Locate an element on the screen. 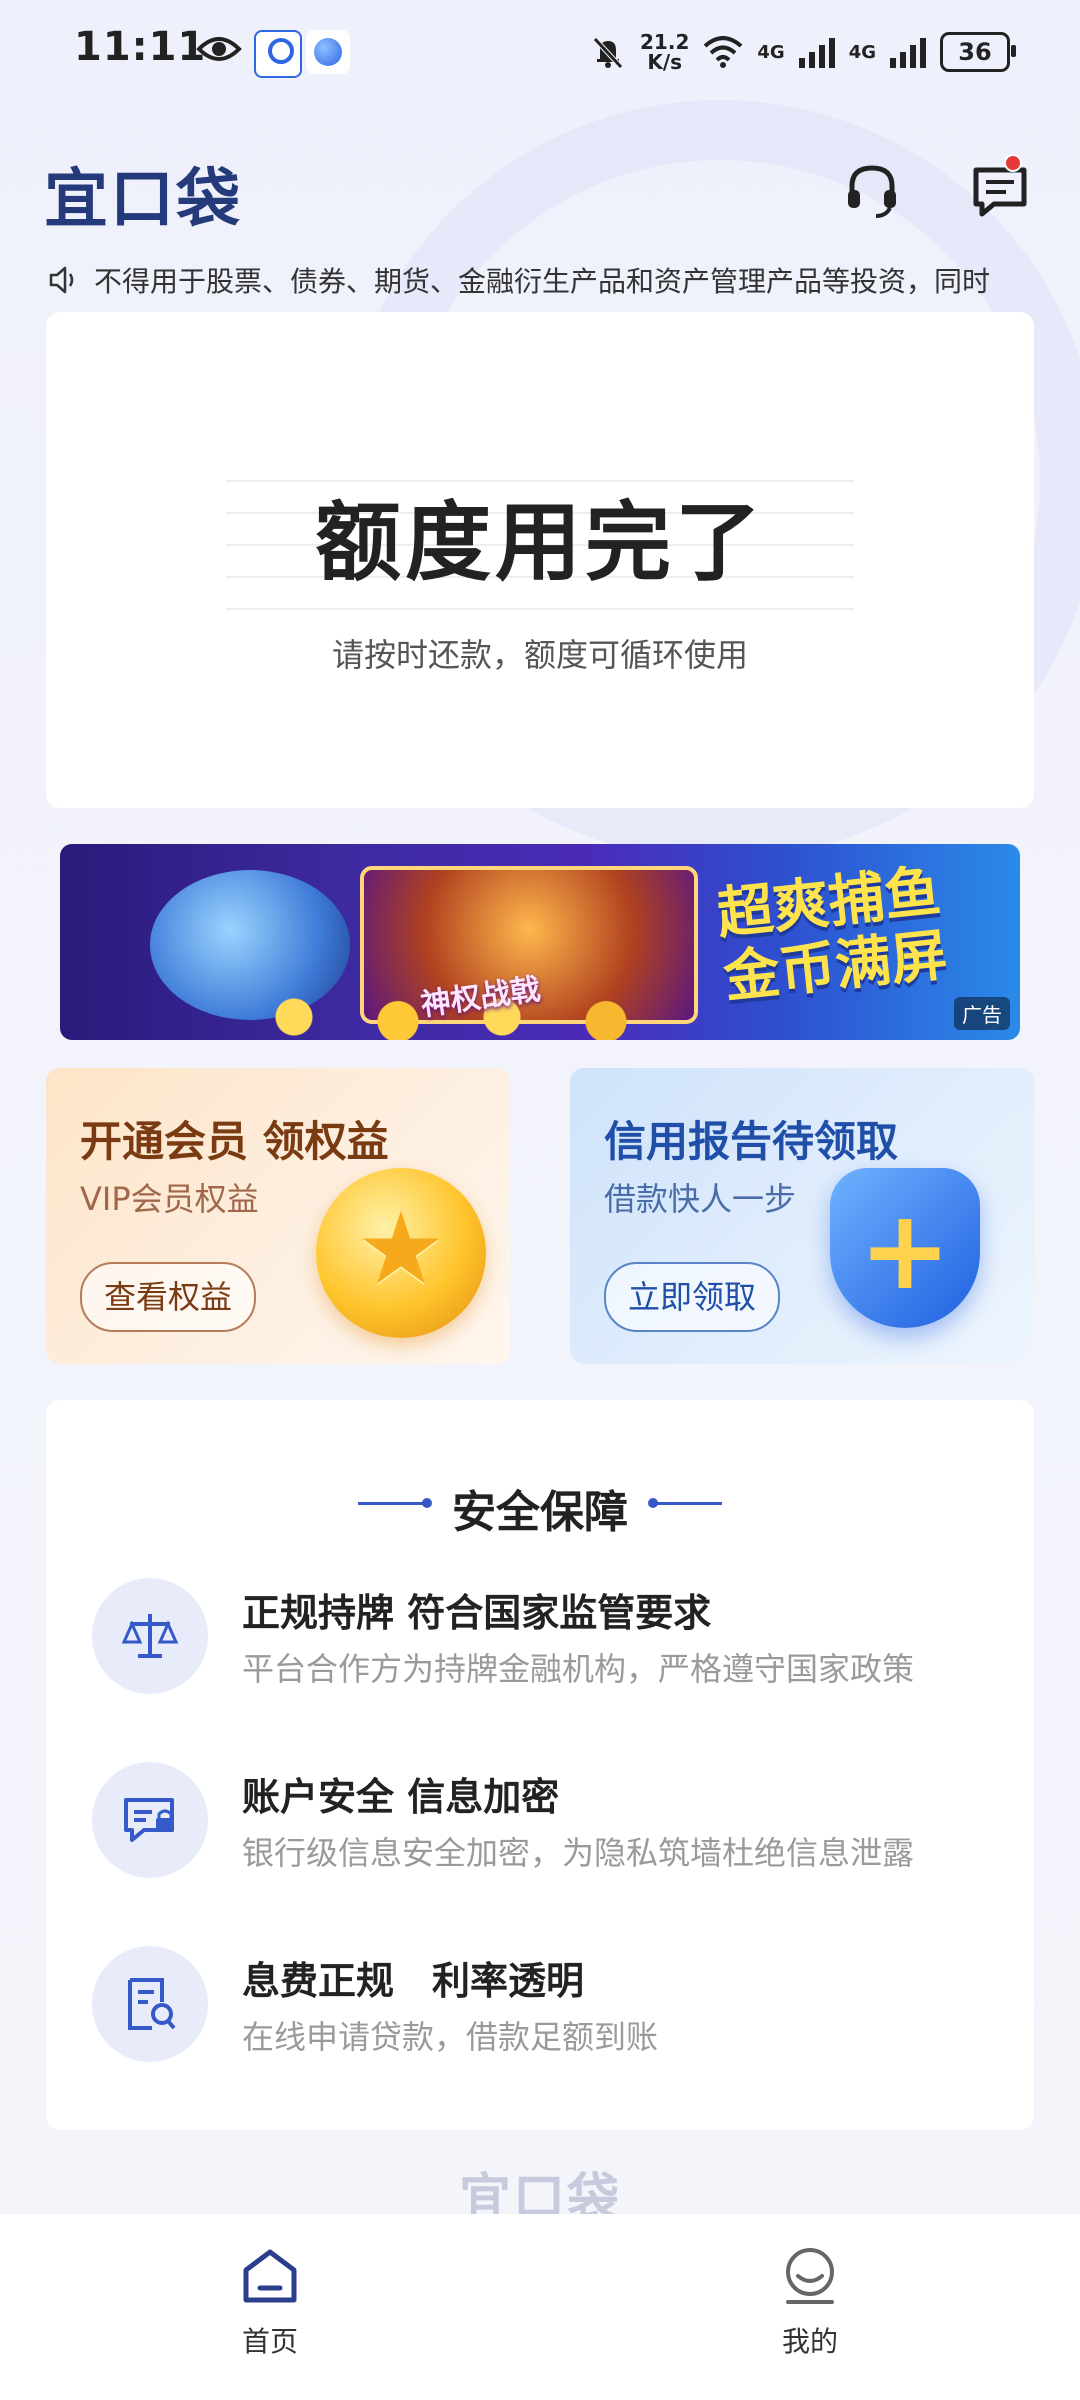  network-type-2: 4G is located at coordinates (862, 52).